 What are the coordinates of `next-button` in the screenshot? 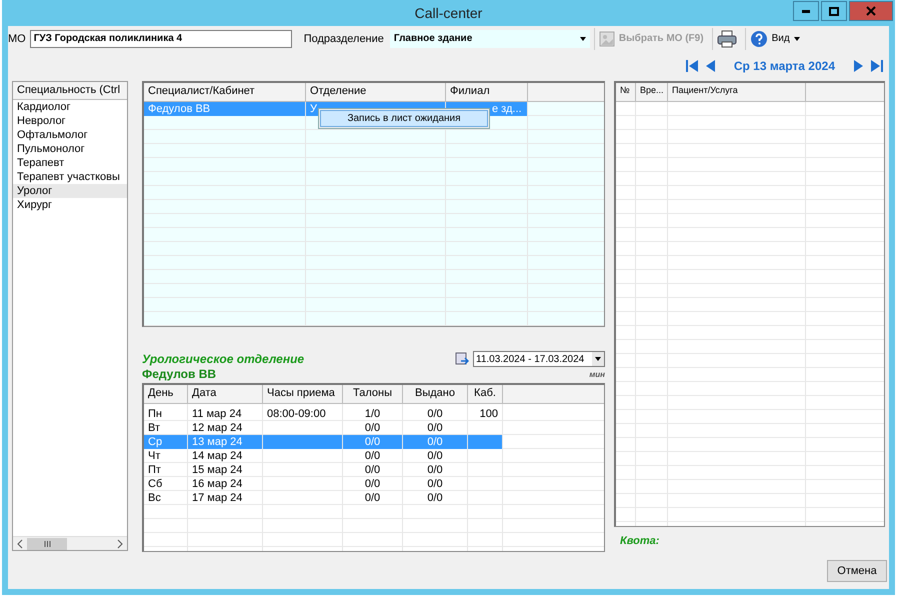 It's located at (858, 66).